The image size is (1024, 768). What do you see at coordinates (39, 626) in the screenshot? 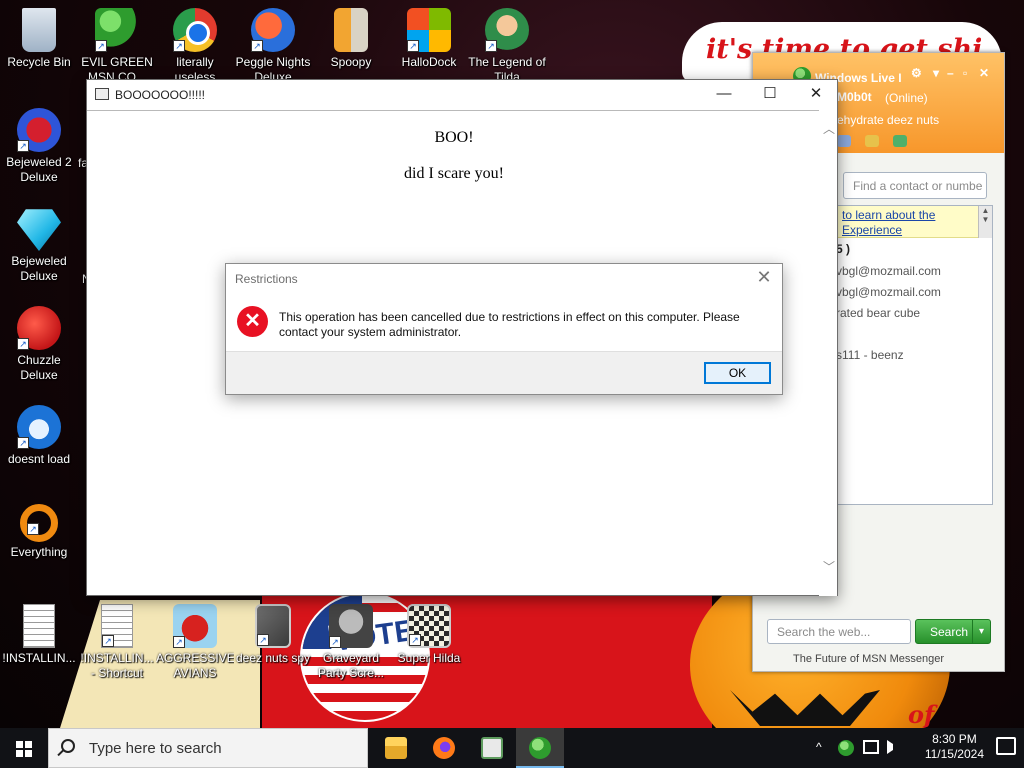
I see `document-icon` at bounding box center [39, 626].